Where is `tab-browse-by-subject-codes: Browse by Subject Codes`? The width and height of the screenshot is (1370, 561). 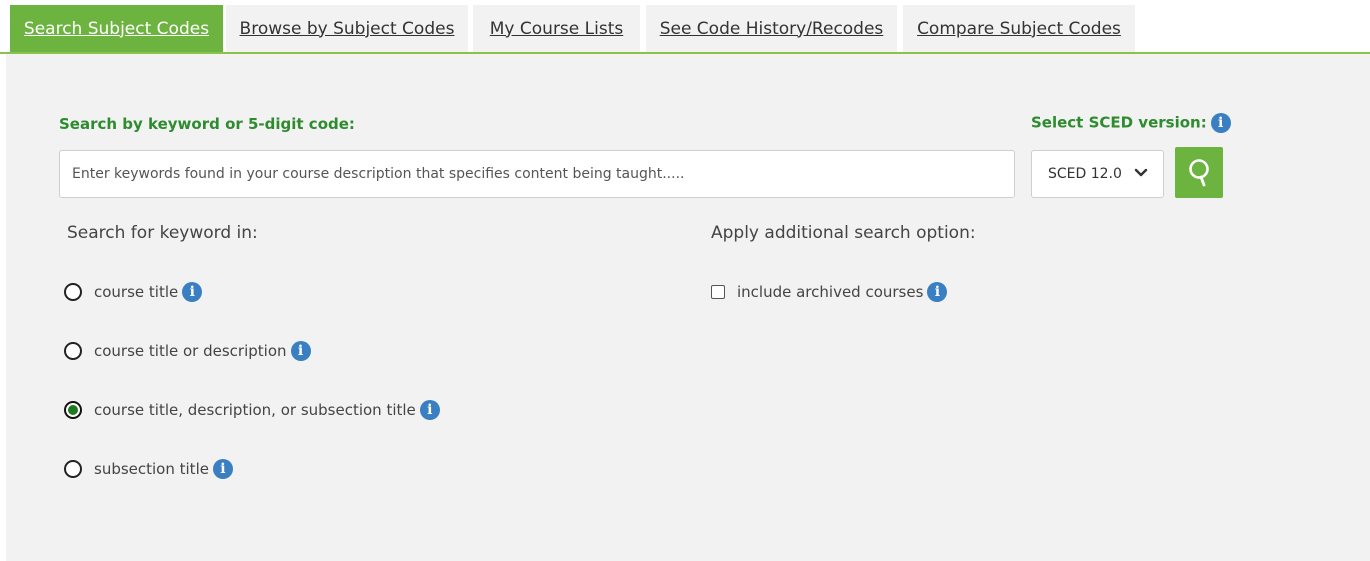 tab-browse-by-subject-codes: Browse by Subject Codes is located at coordinates (347, 28).